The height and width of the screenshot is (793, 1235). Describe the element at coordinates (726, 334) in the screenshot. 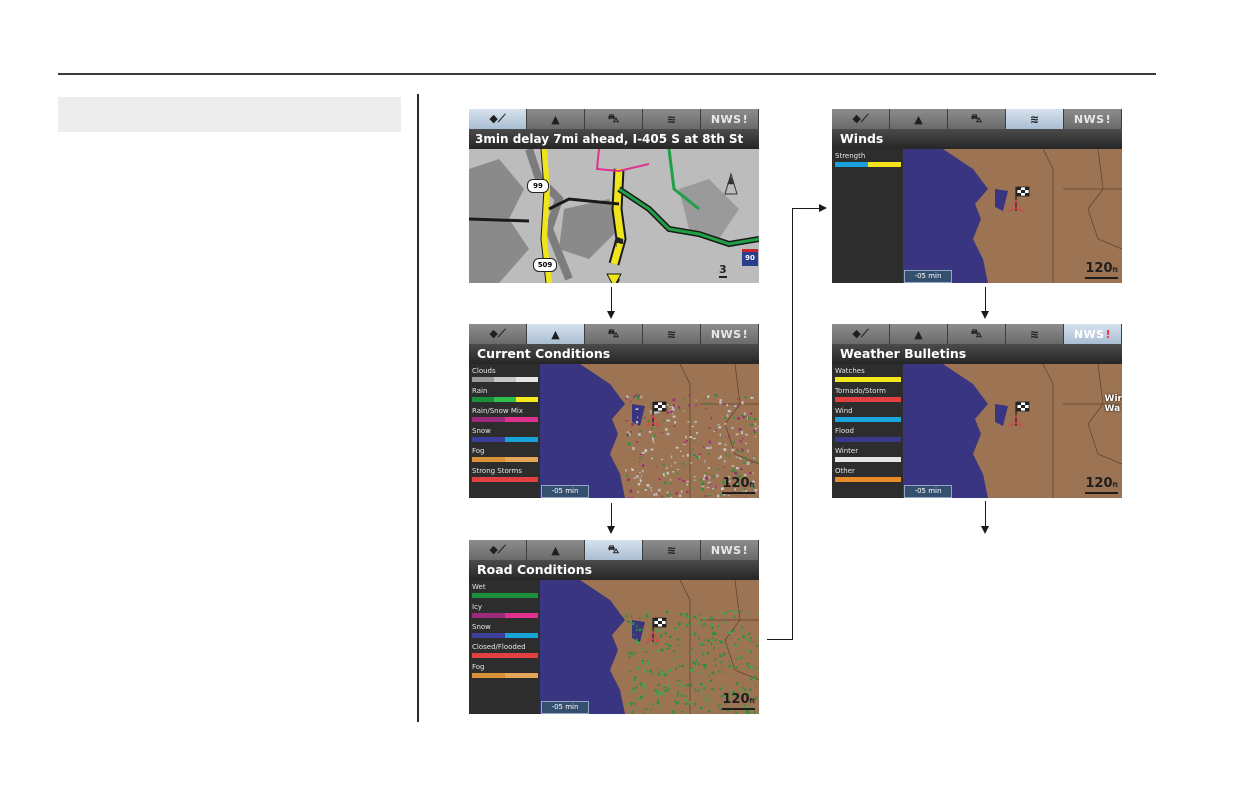

I see `nws-tab-label: NWS` at that location.